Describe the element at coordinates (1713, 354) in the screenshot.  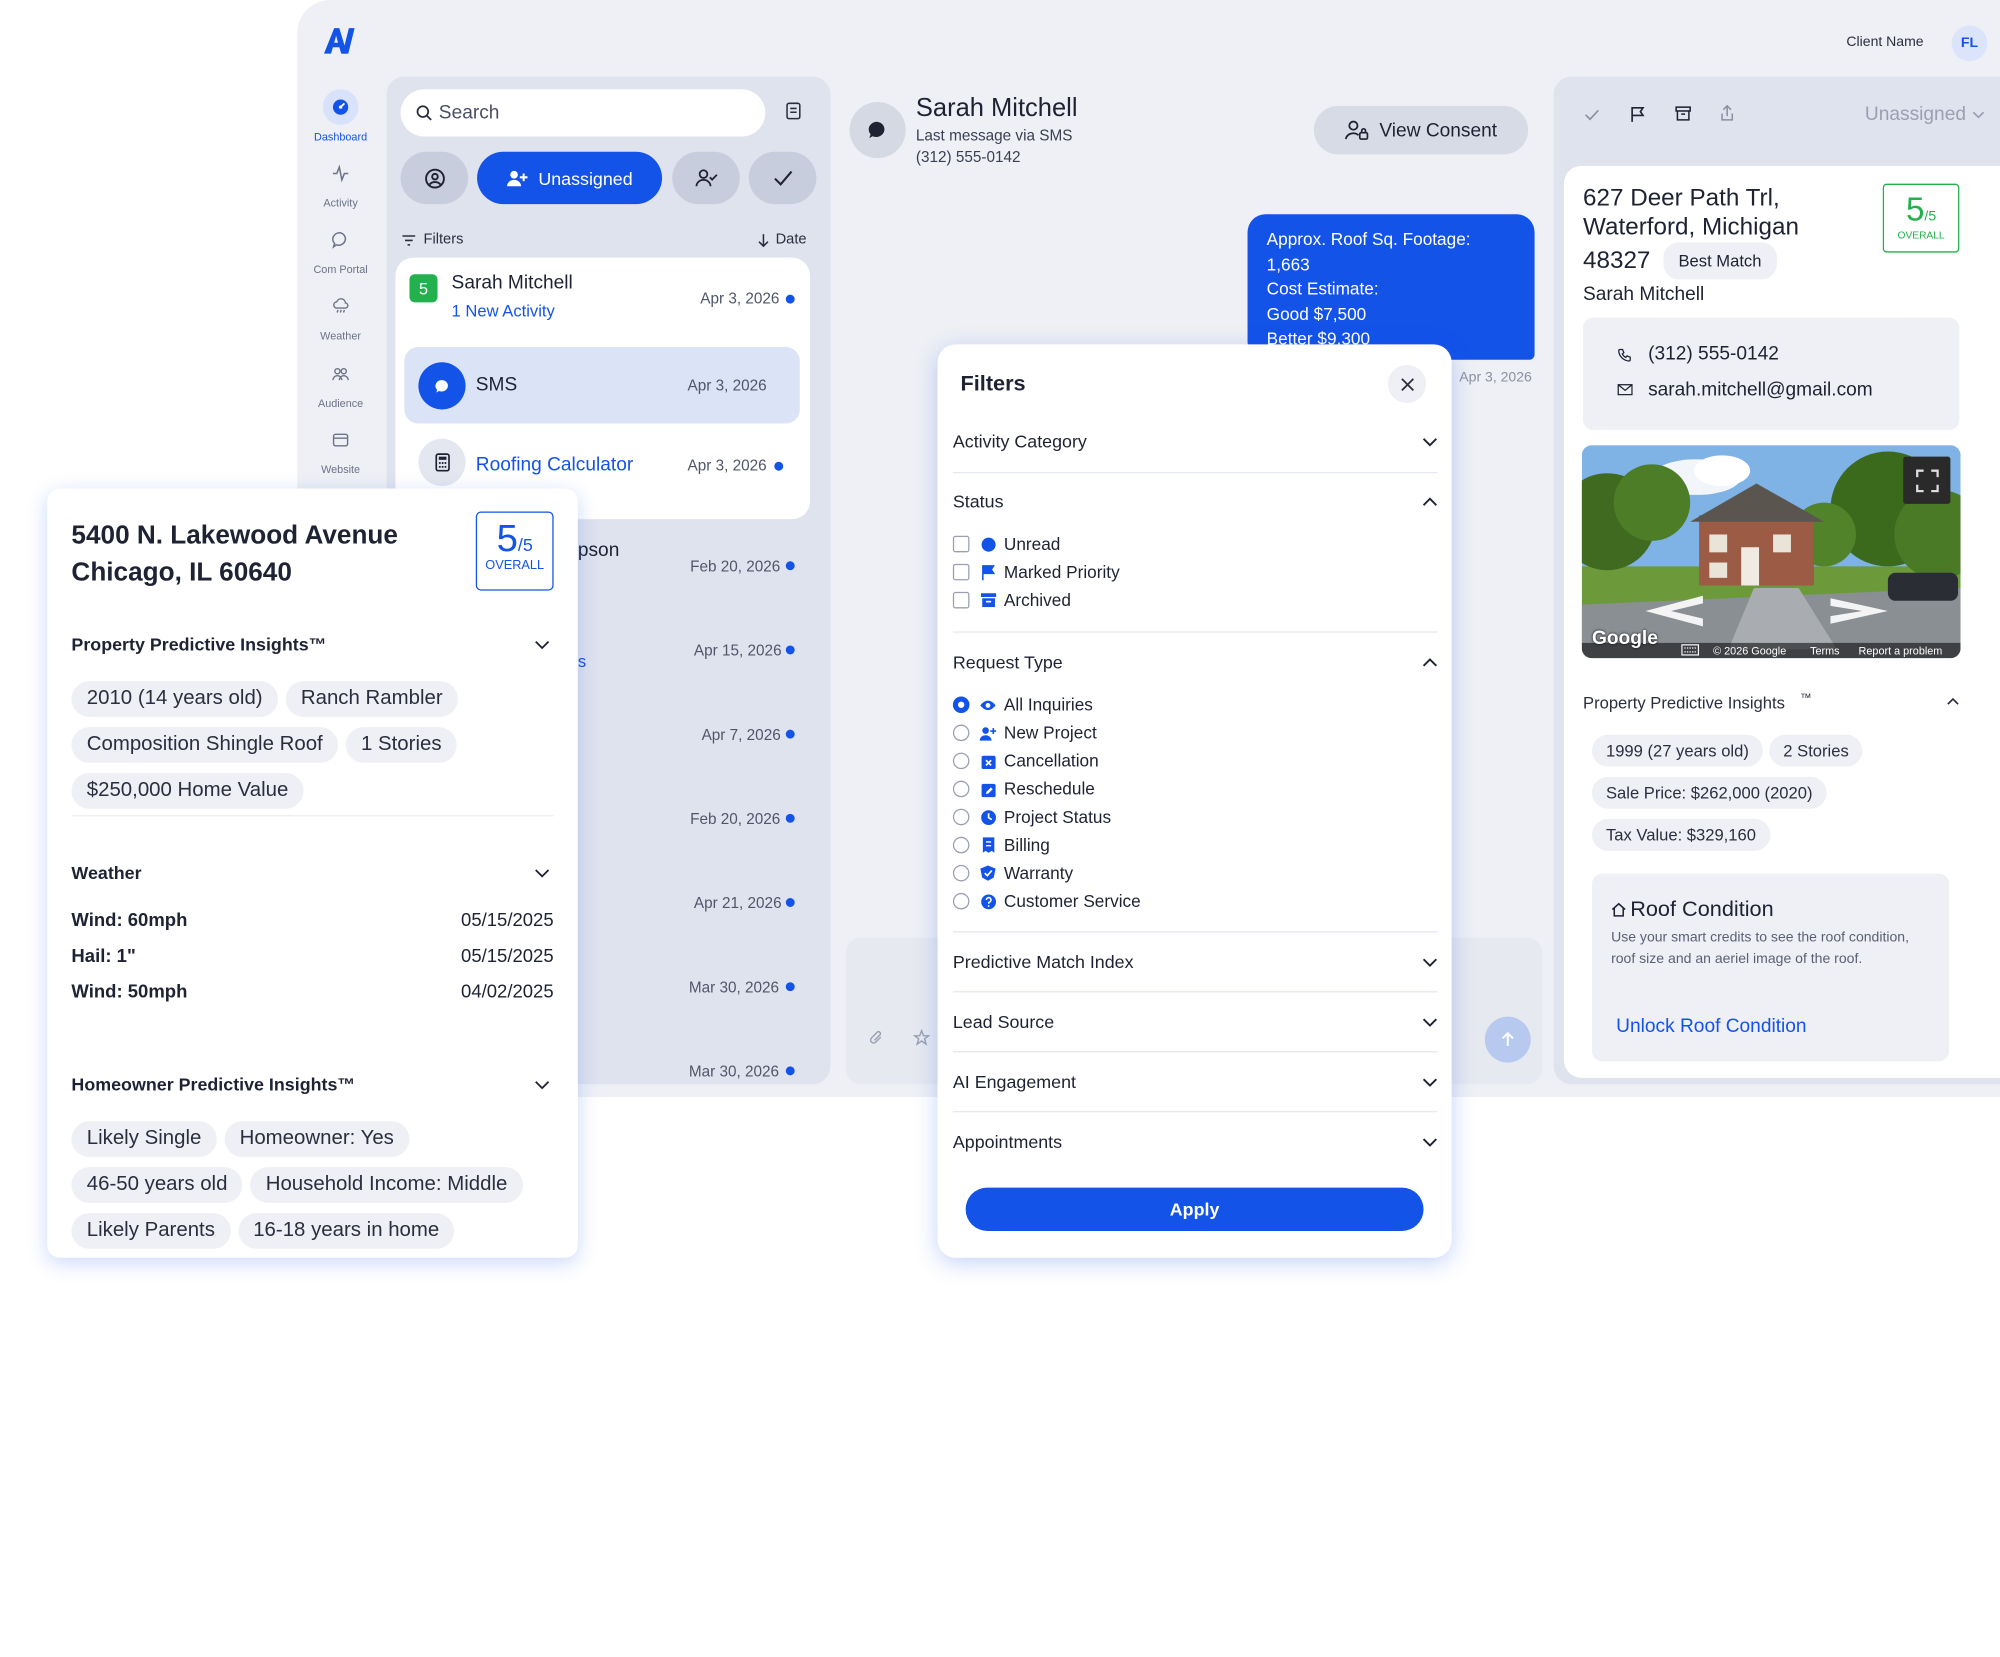
I see `contact-phone: (312) 555-0142` at that location.